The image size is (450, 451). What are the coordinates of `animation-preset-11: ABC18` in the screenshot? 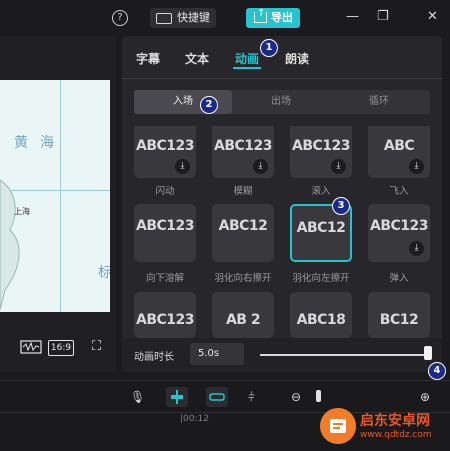 It's located at (321, 315).